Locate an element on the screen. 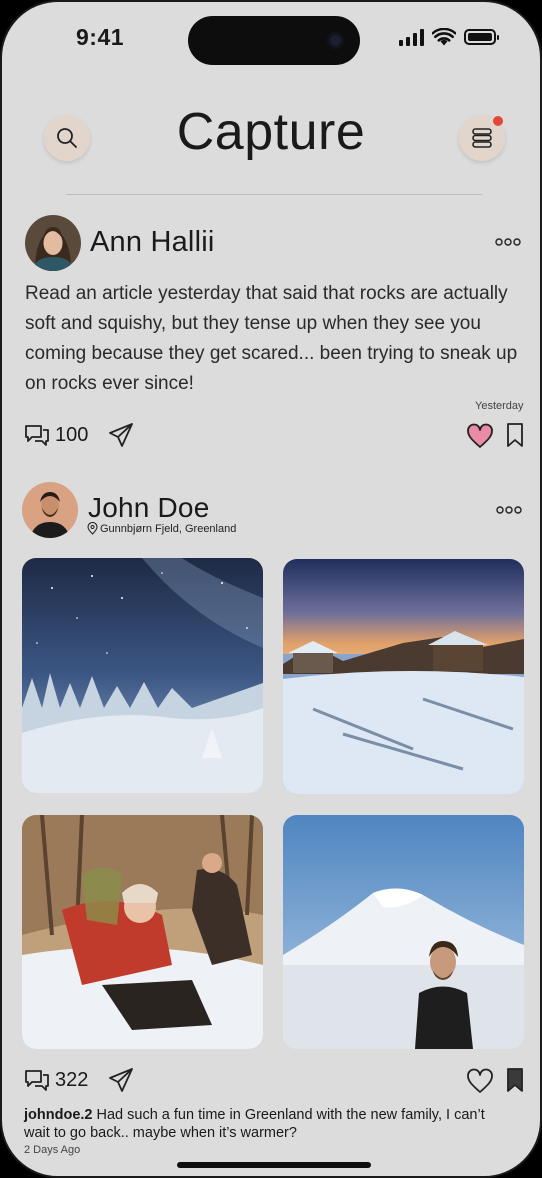  menu-button is located at coordinates (482, 138).